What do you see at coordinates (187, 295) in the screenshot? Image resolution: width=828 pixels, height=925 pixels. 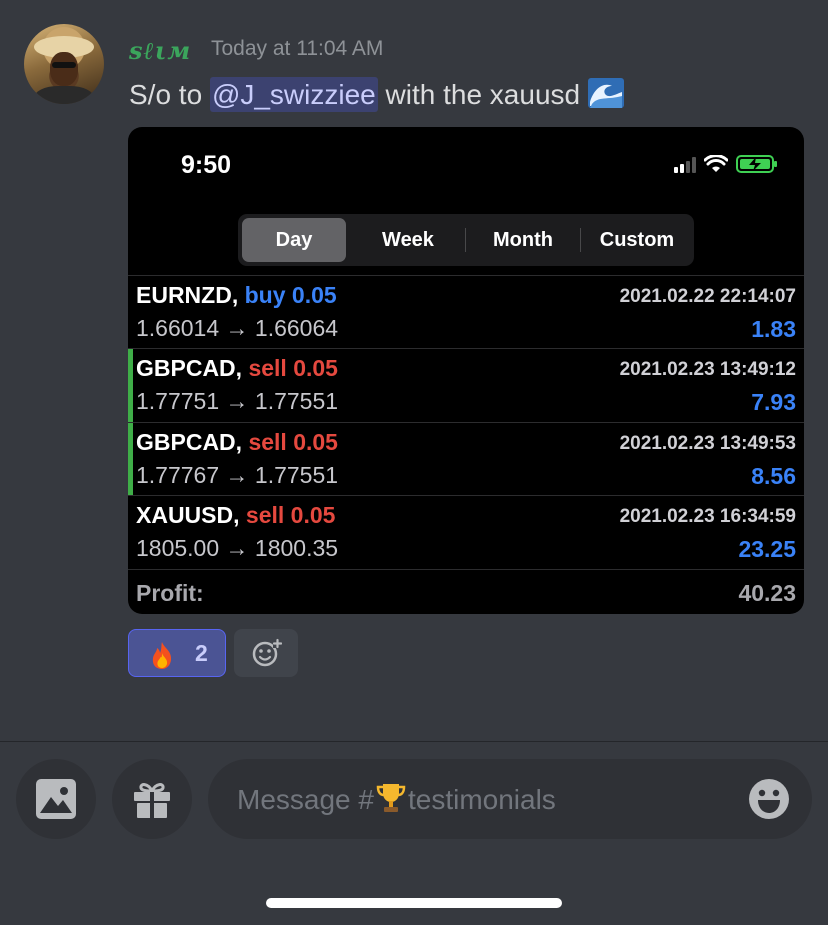 I see `trade-symbol: EURNZD,` at bounding box center [187, 295].